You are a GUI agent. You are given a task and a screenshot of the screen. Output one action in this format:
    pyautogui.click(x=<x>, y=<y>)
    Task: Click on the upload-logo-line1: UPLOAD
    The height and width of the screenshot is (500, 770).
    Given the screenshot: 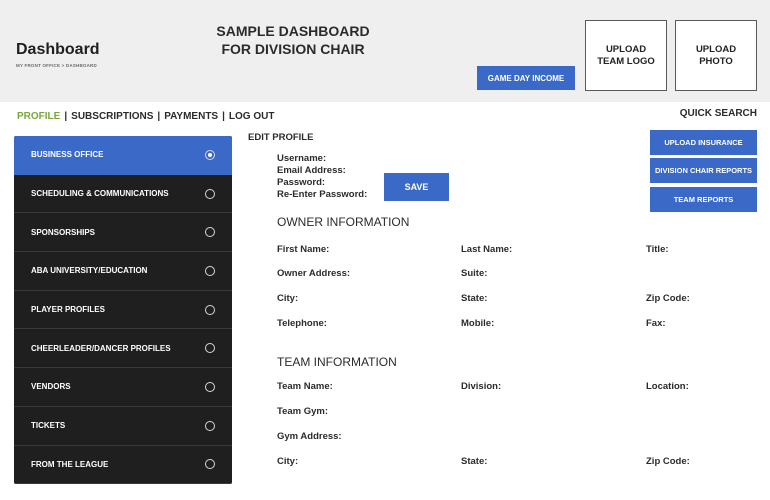 What is the action you would take?
    pyautogui.click(x=626, y=49)
    